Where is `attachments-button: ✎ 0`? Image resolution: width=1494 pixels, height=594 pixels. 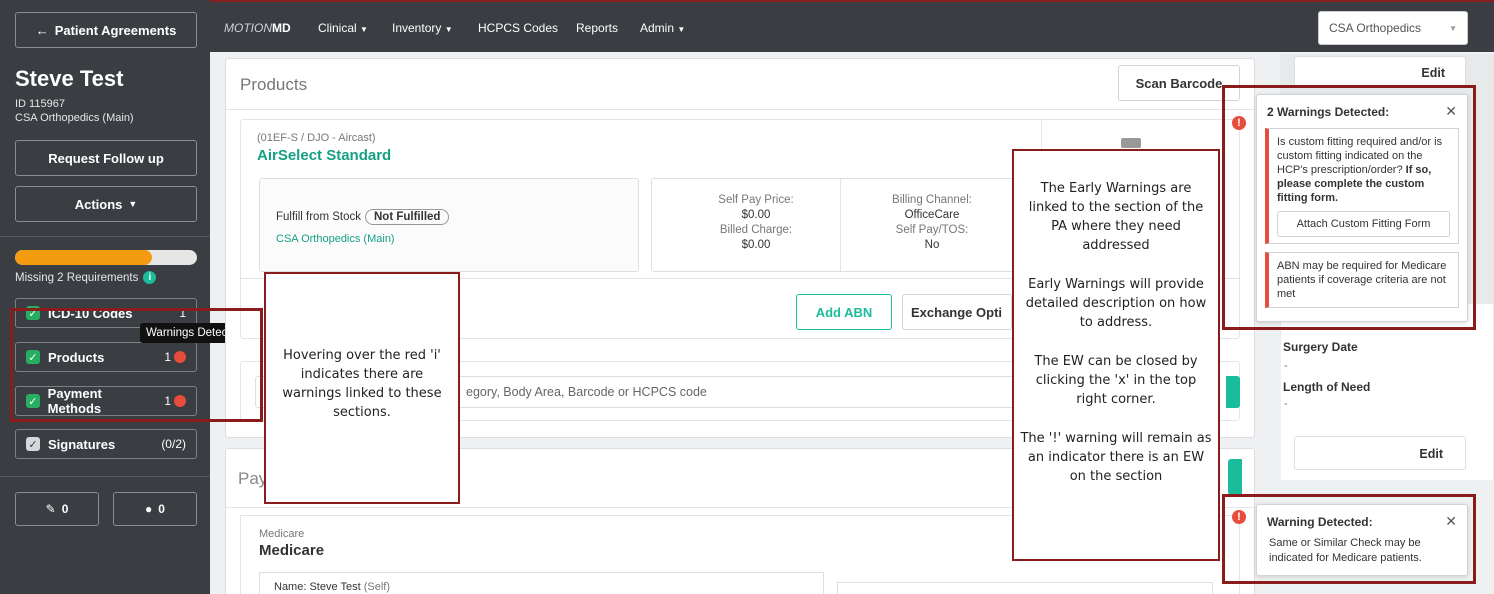 attachments-button: ✎ 0 is located at coordinates (57, 509).